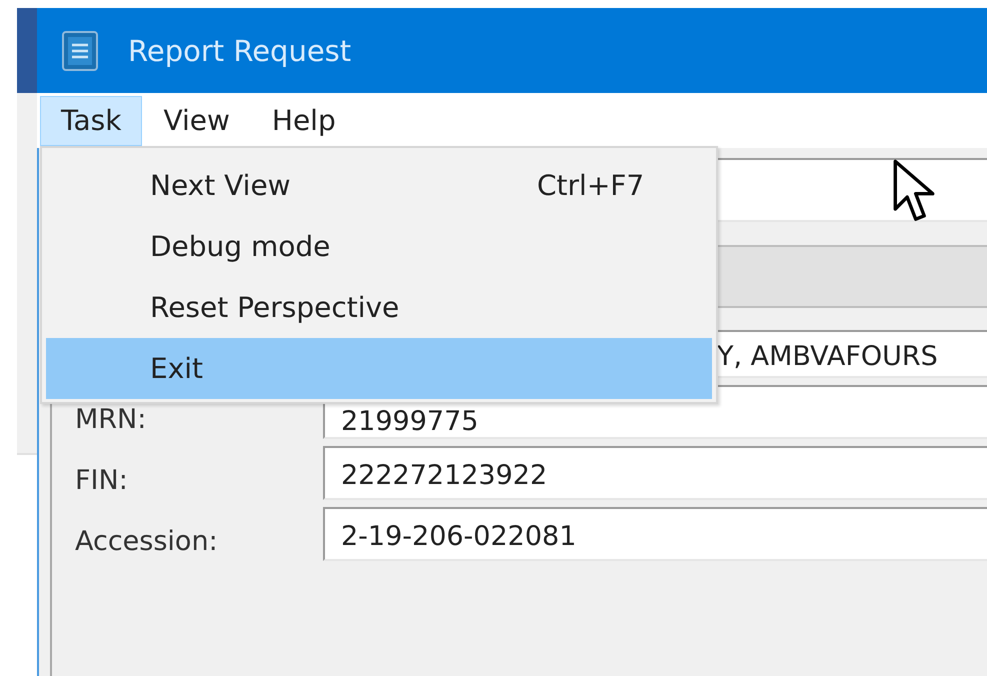  What do you see at coordinates (303, 121) in the screenshot?
I see `menu-item: Help` at bounding box center [303, 121].